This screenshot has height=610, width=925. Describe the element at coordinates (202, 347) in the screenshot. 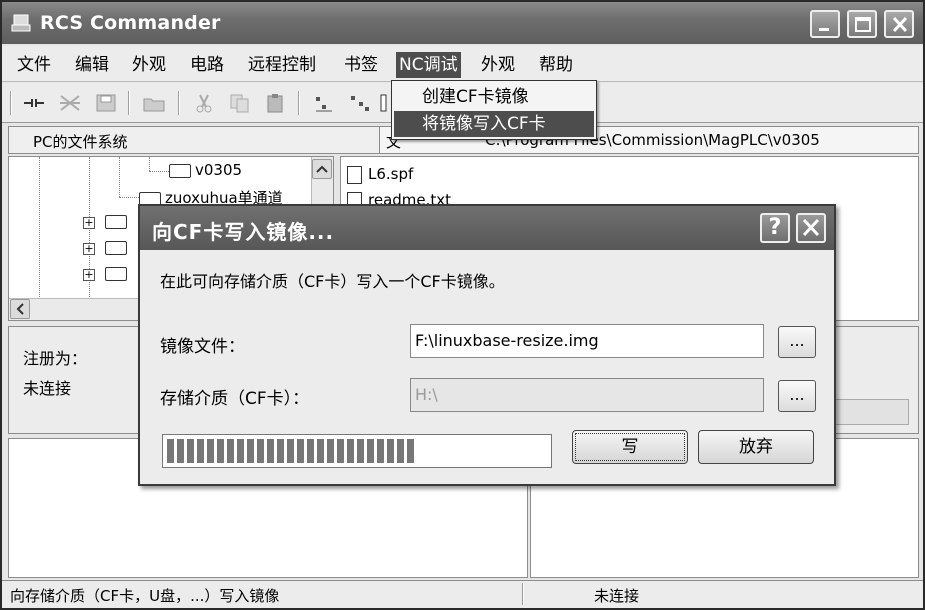

I see `image-file-label: 镜像文件：` at that location.